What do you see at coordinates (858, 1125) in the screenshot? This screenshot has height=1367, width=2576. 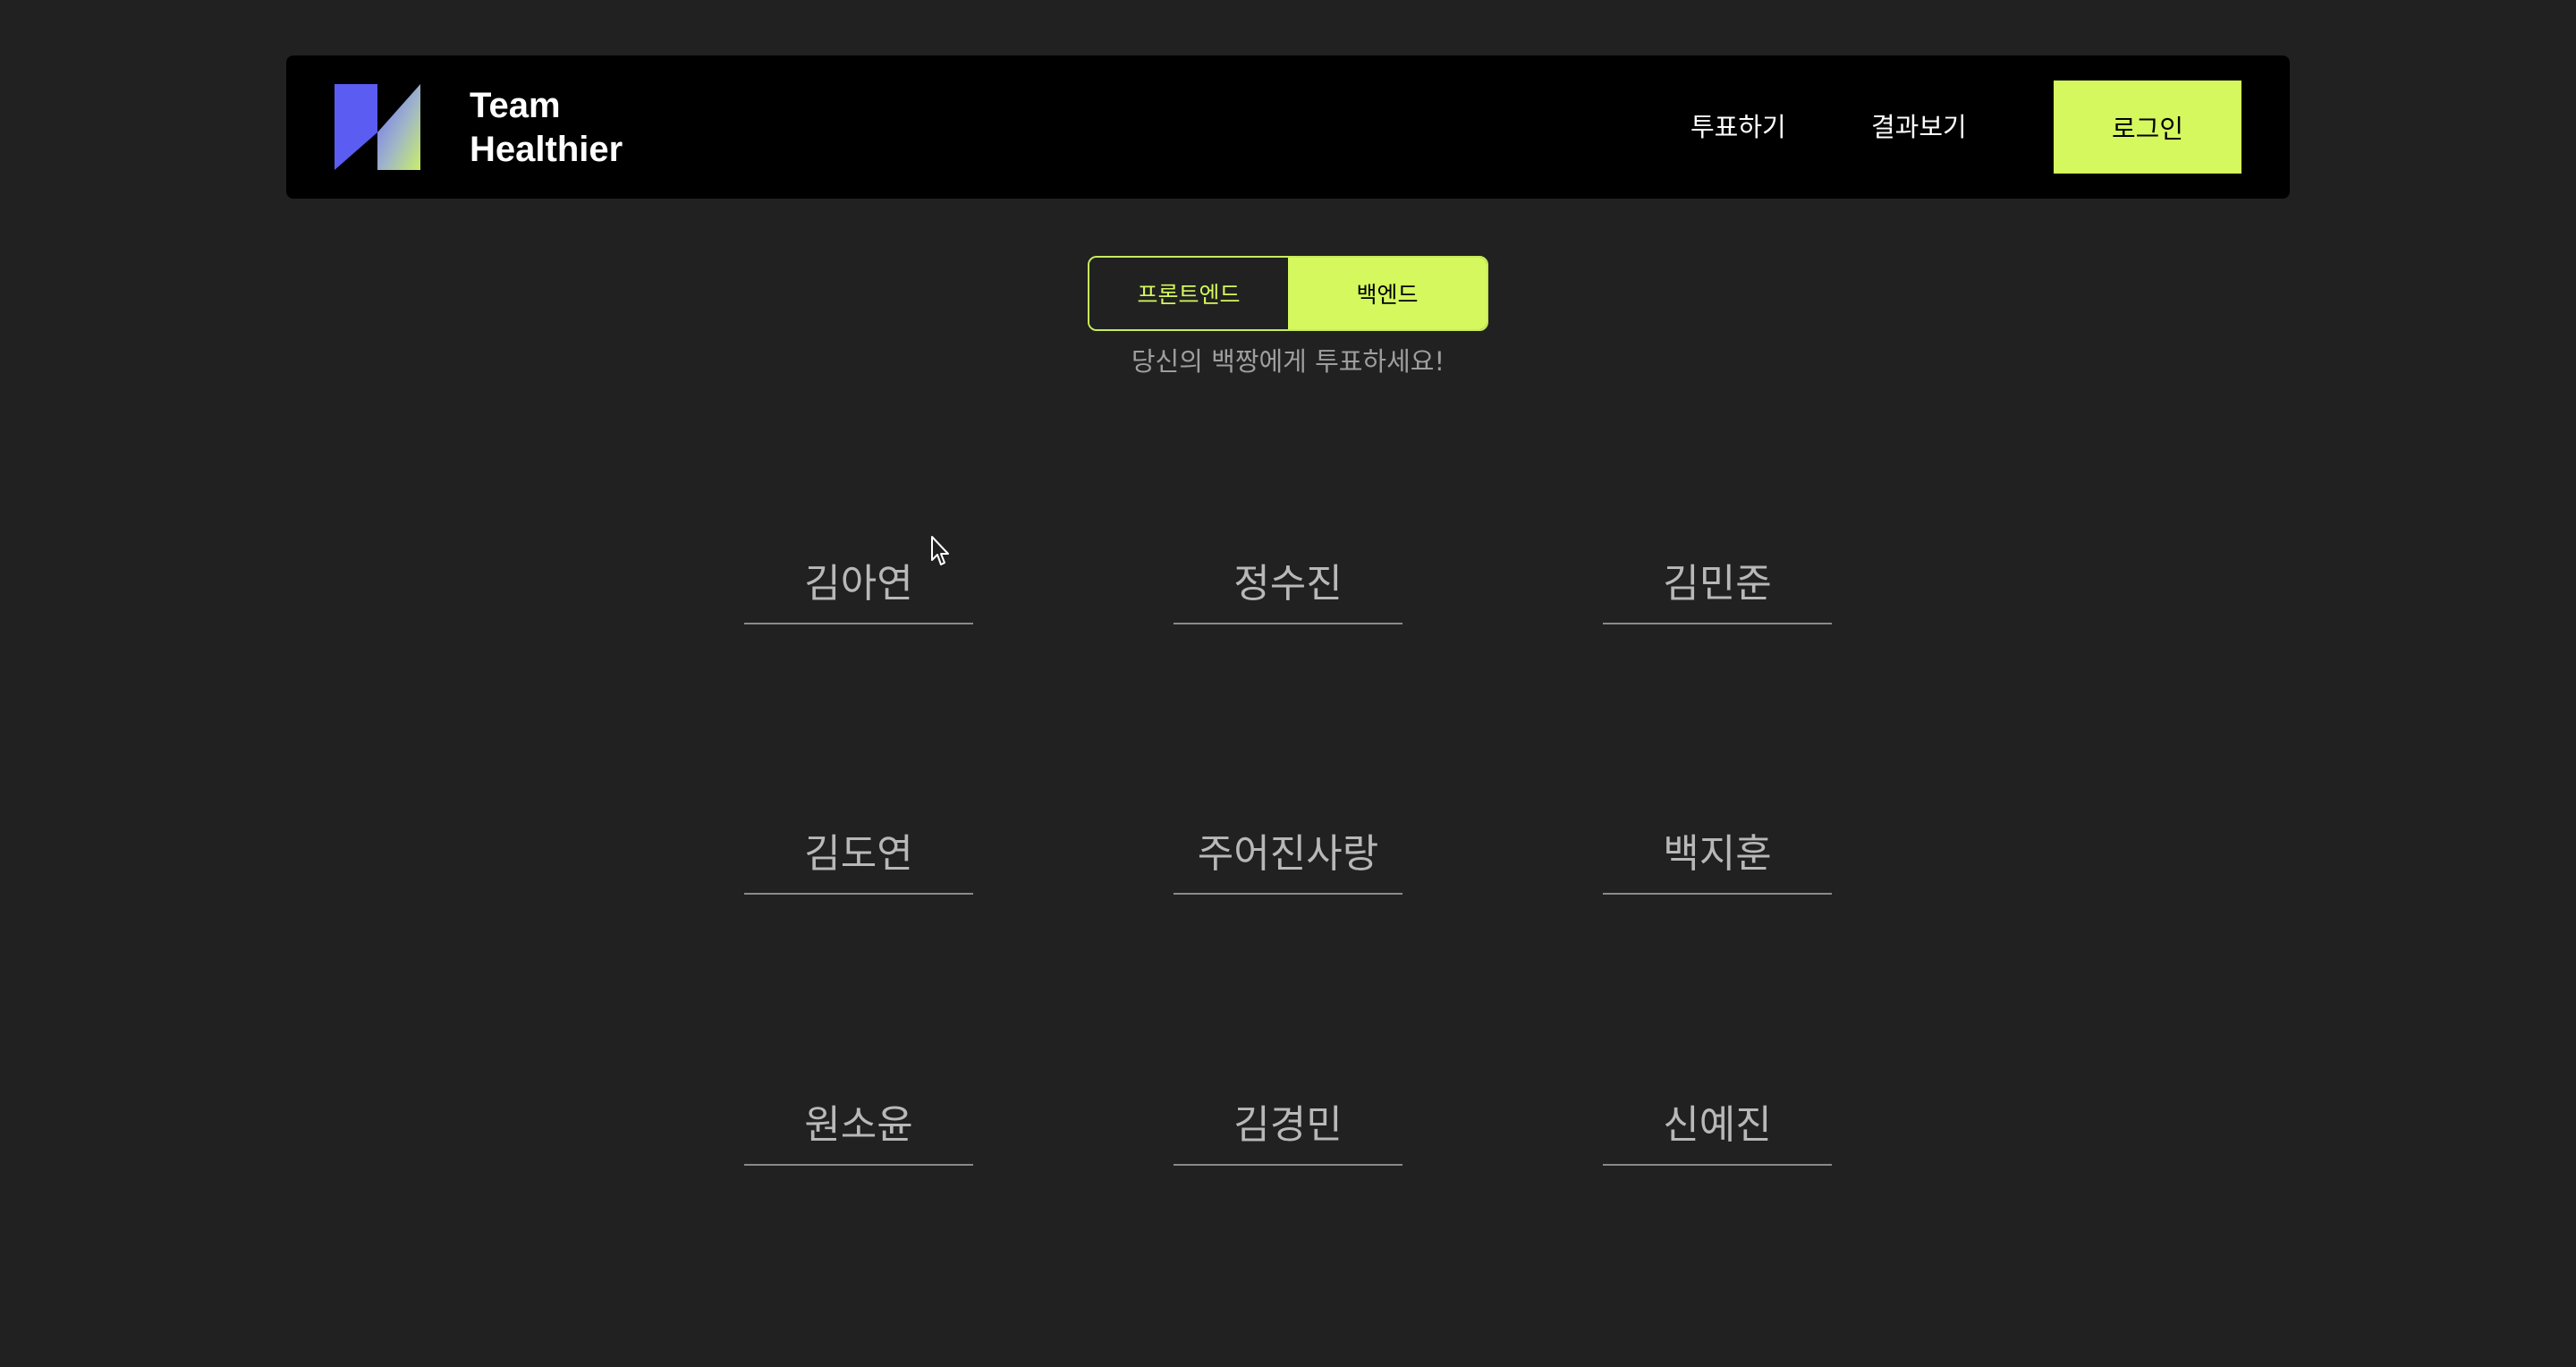 I see `candidate-item: 원소윤` at bounding box center [858, 1125].